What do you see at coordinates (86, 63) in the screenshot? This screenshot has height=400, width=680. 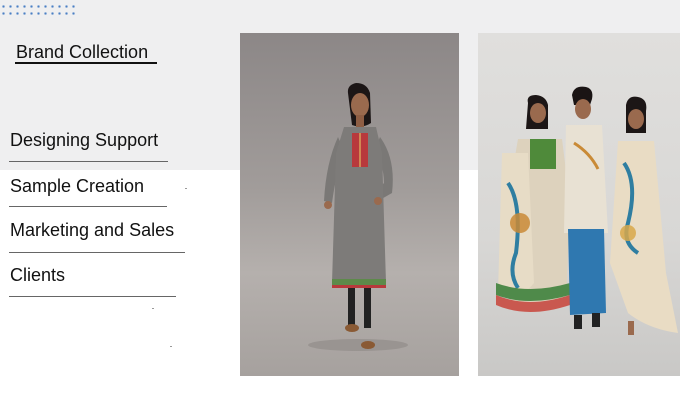 I see `heading-underline` at bounding box center [86, 63].